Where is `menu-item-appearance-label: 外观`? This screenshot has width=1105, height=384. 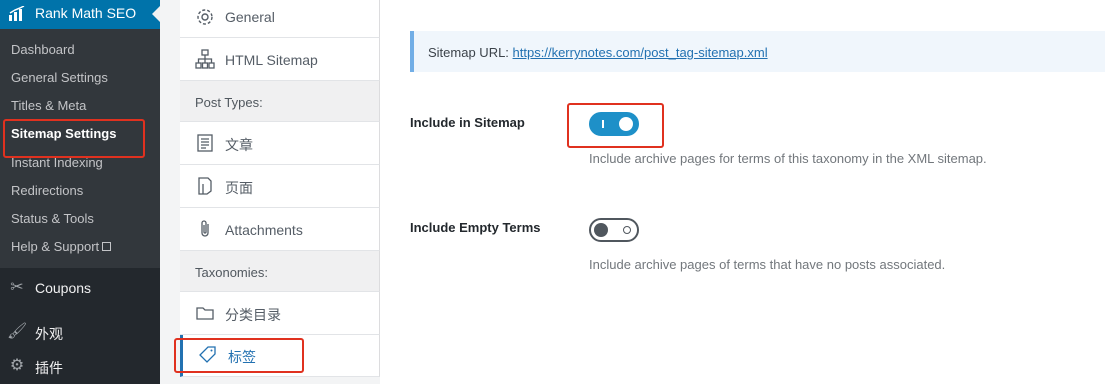
menu-item-appearance-label: 外观 is located at coordinates (49, 334).